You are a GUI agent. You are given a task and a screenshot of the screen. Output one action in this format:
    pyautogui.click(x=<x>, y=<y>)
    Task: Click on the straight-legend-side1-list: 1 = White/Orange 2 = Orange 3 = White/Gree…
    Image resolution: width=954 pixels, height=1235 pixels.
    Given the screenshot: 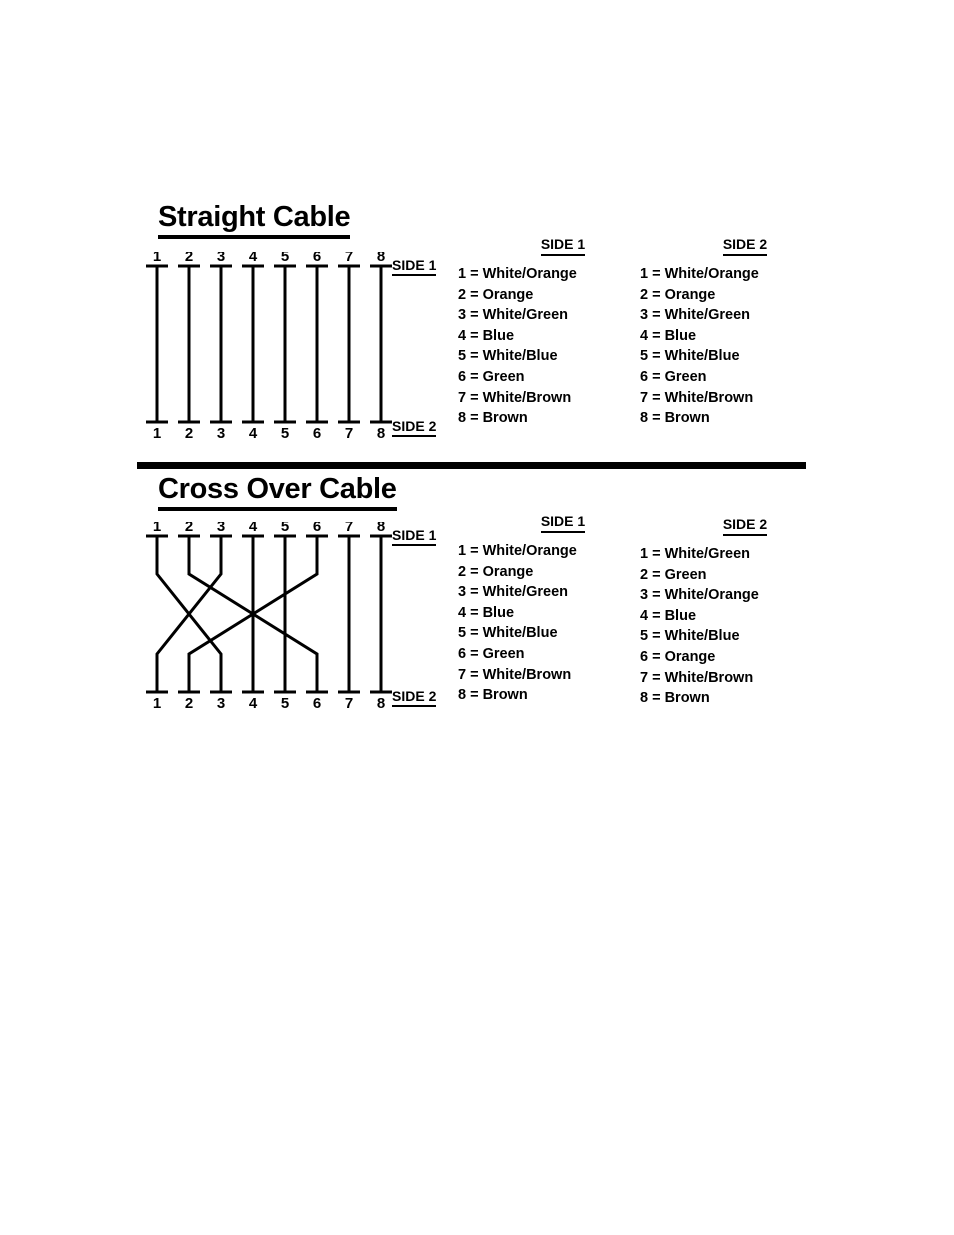 What is the action you would take?
    pyautogui.click(x=563, y=346)
    